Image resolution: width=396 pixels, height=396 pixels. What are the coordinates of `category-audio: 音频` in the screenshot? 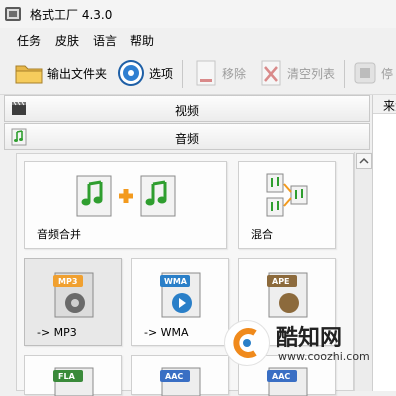 It's located at (187, 136).